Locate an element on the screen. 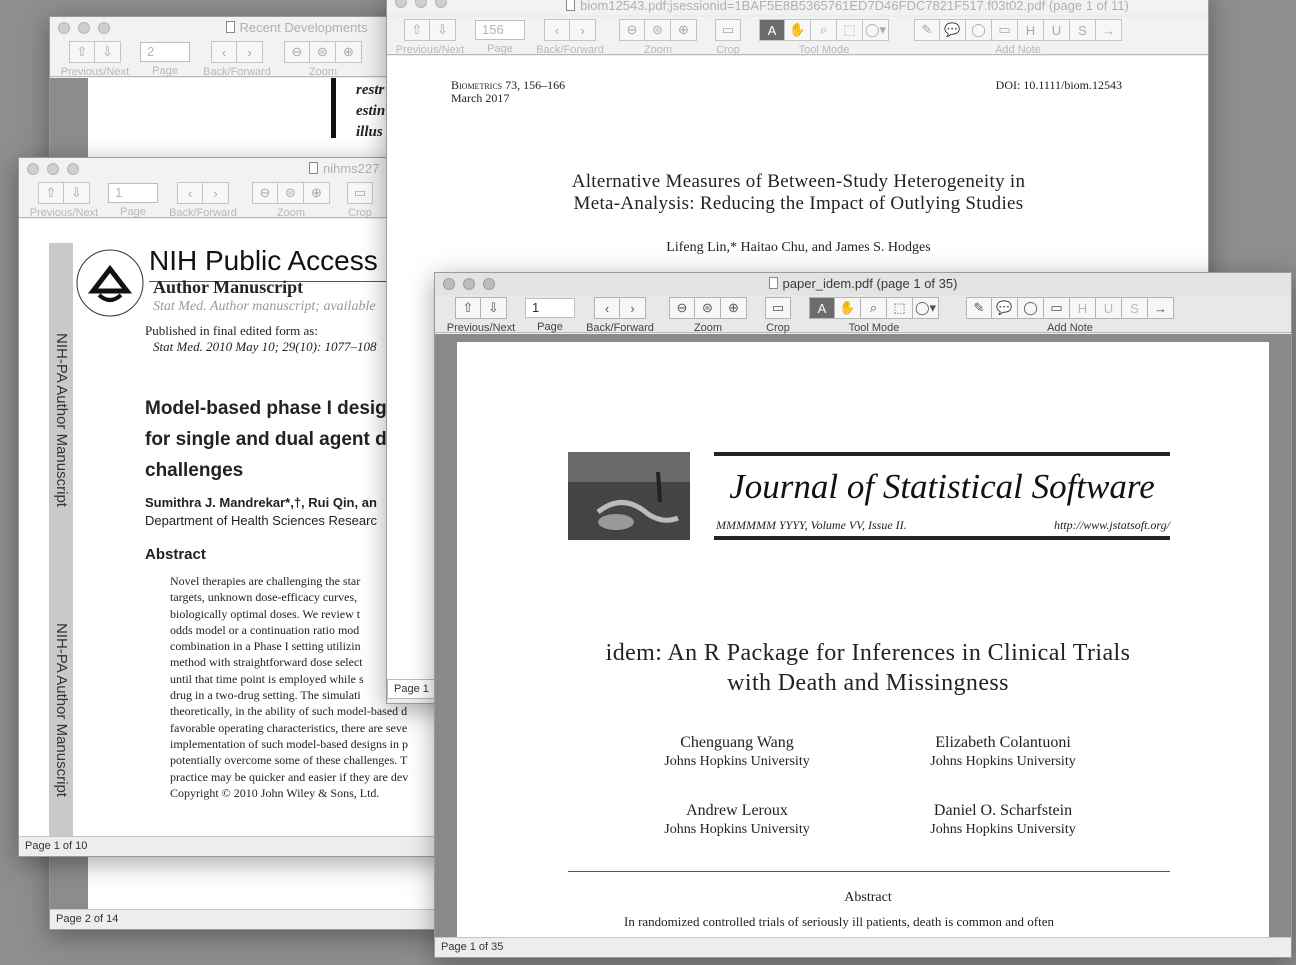 The width and height of the screenshot is (1296, 965). margin-bar is located at coordinates (333, 108).